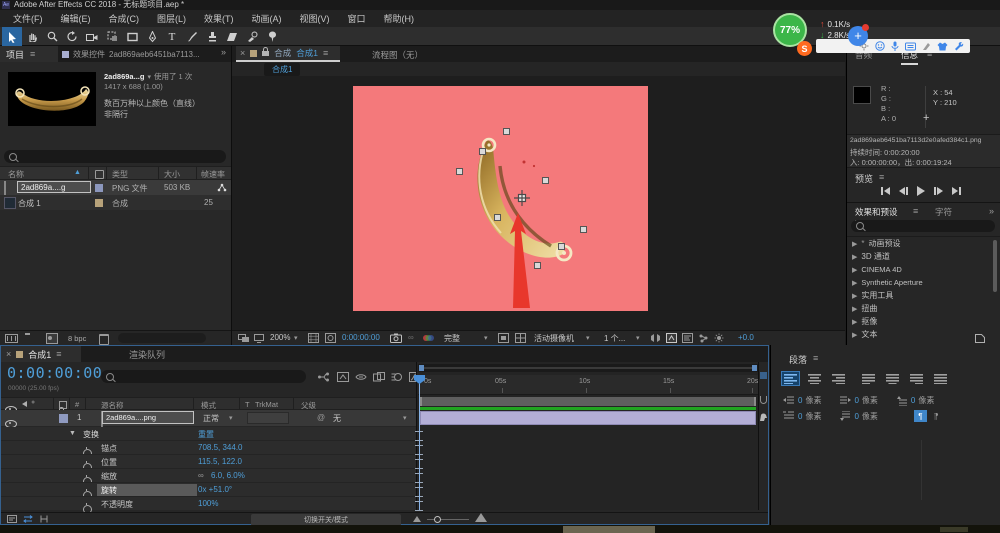  I want to click on collapse-icon: ▼, so click(72, 433).